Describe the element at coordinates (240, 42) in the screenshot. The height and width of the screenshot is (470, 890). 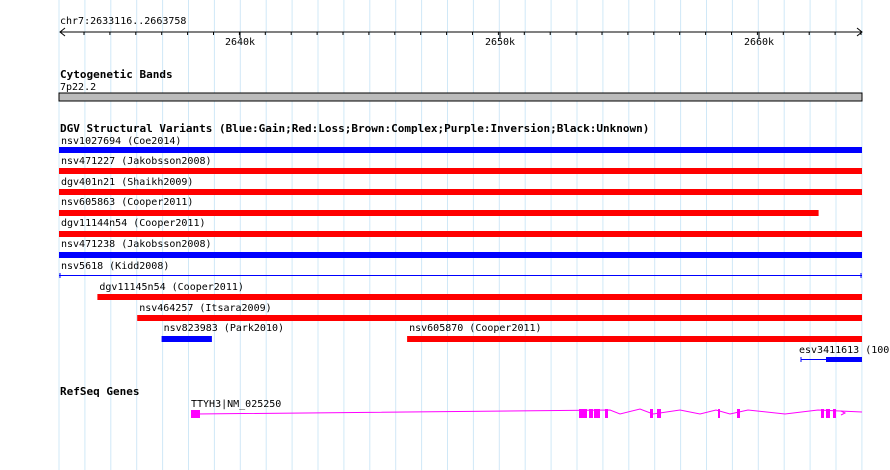
I see `ruler-tick-label: 2640k` at that location.